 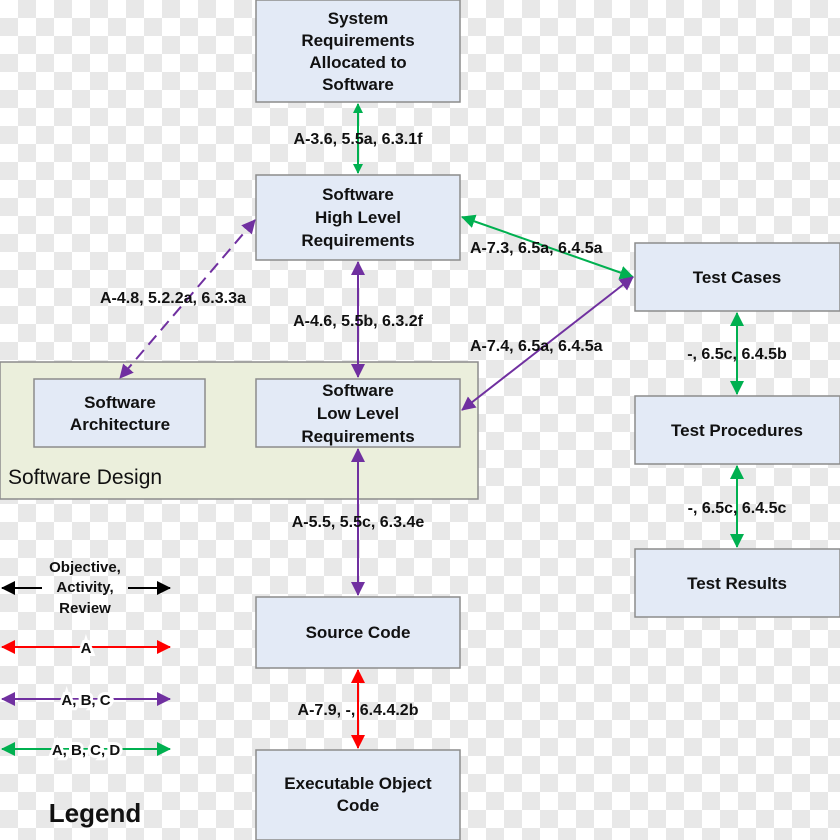 What do you see at coordinates (85, 608) in the screenshot?
I see `legend-objective-text: Review` at bounding box center [85, 608].